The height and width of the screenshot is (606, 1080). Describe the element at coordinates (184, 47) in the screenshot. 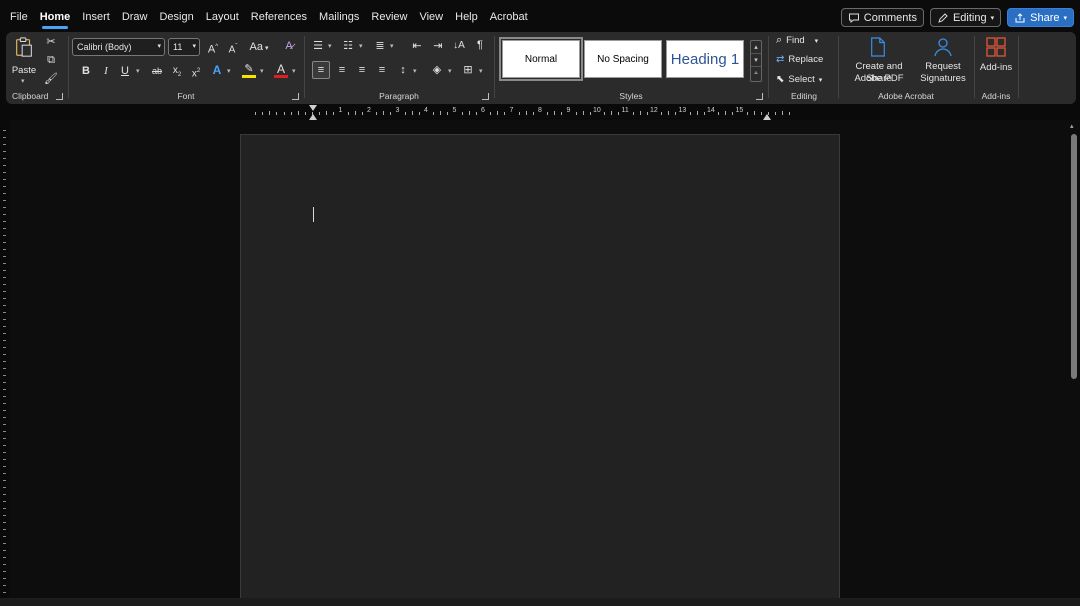

I see `font-size-dropdown: 11 ▾` at that location.